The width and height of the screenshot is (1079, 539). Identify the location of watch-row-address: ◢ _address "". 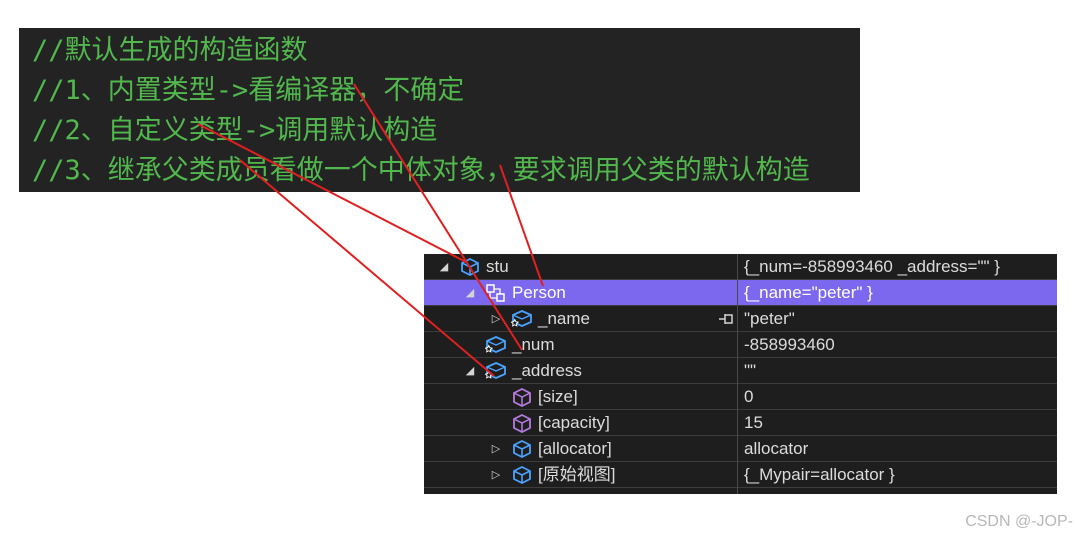
(740, 371).